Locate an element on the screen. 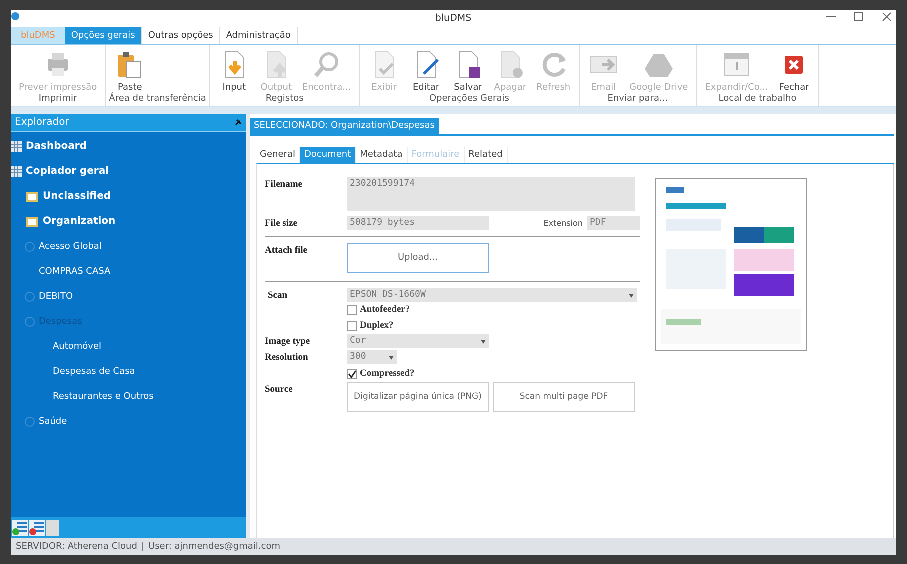 The width and height of the screenshot is (907, 564). field-label: File size is located at coordinates (281, 223).